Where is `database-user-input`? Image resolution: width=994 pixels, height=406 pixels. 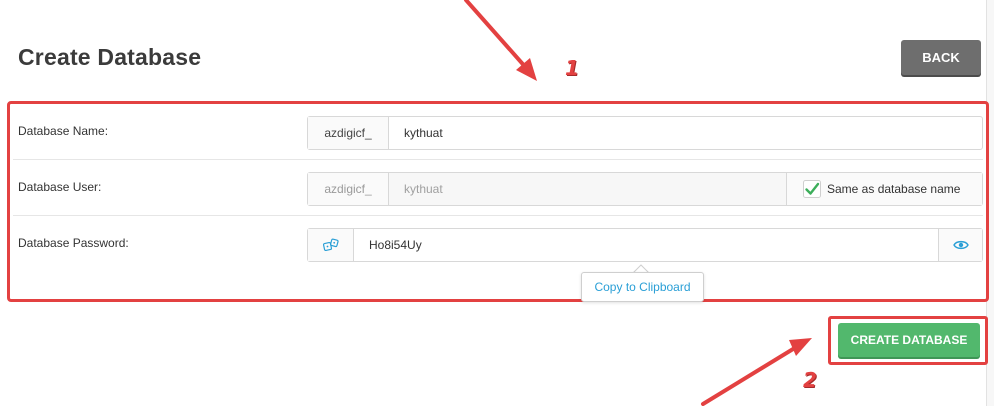 database-user-input is located at coordinates (587, 189).